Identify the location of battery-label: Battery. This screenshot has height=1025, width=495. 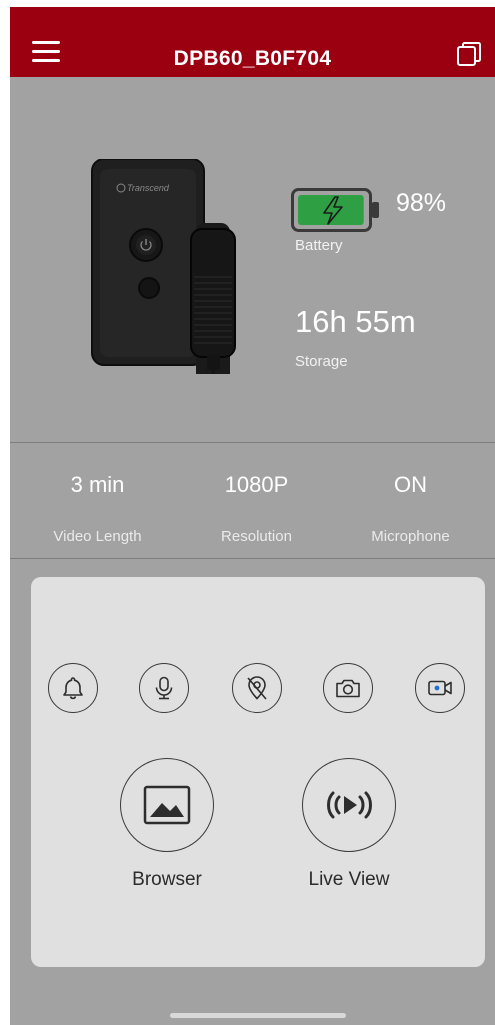
(319, 245).